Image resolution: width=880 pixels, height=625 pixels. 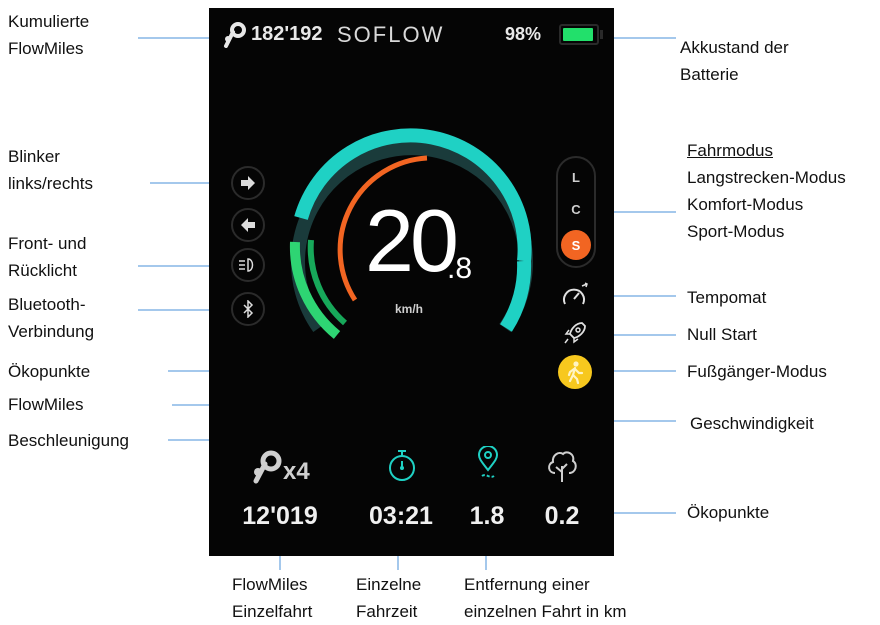 What do you see at coordinates (562, 466) in the screenshot?
I see `tree-icon` at bounding box center [562, 466].